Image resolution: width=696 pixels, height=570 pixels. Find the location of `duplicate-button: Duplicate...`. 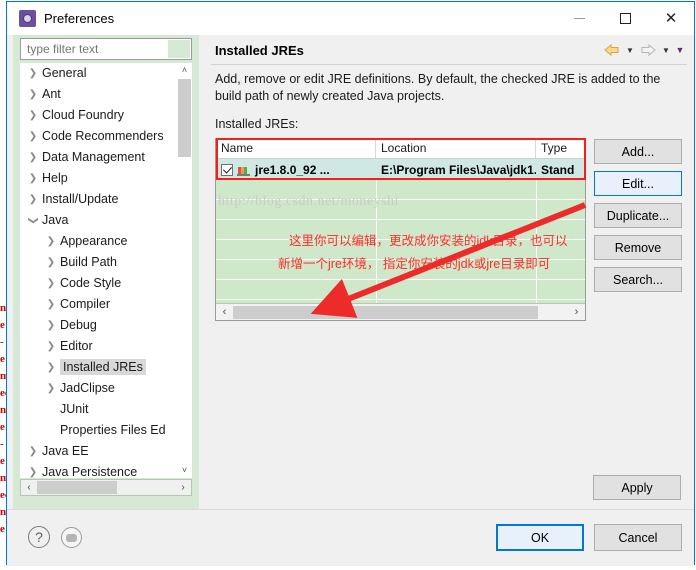

duplicate-button: Duplicate... is located at coordinates (638, 215).